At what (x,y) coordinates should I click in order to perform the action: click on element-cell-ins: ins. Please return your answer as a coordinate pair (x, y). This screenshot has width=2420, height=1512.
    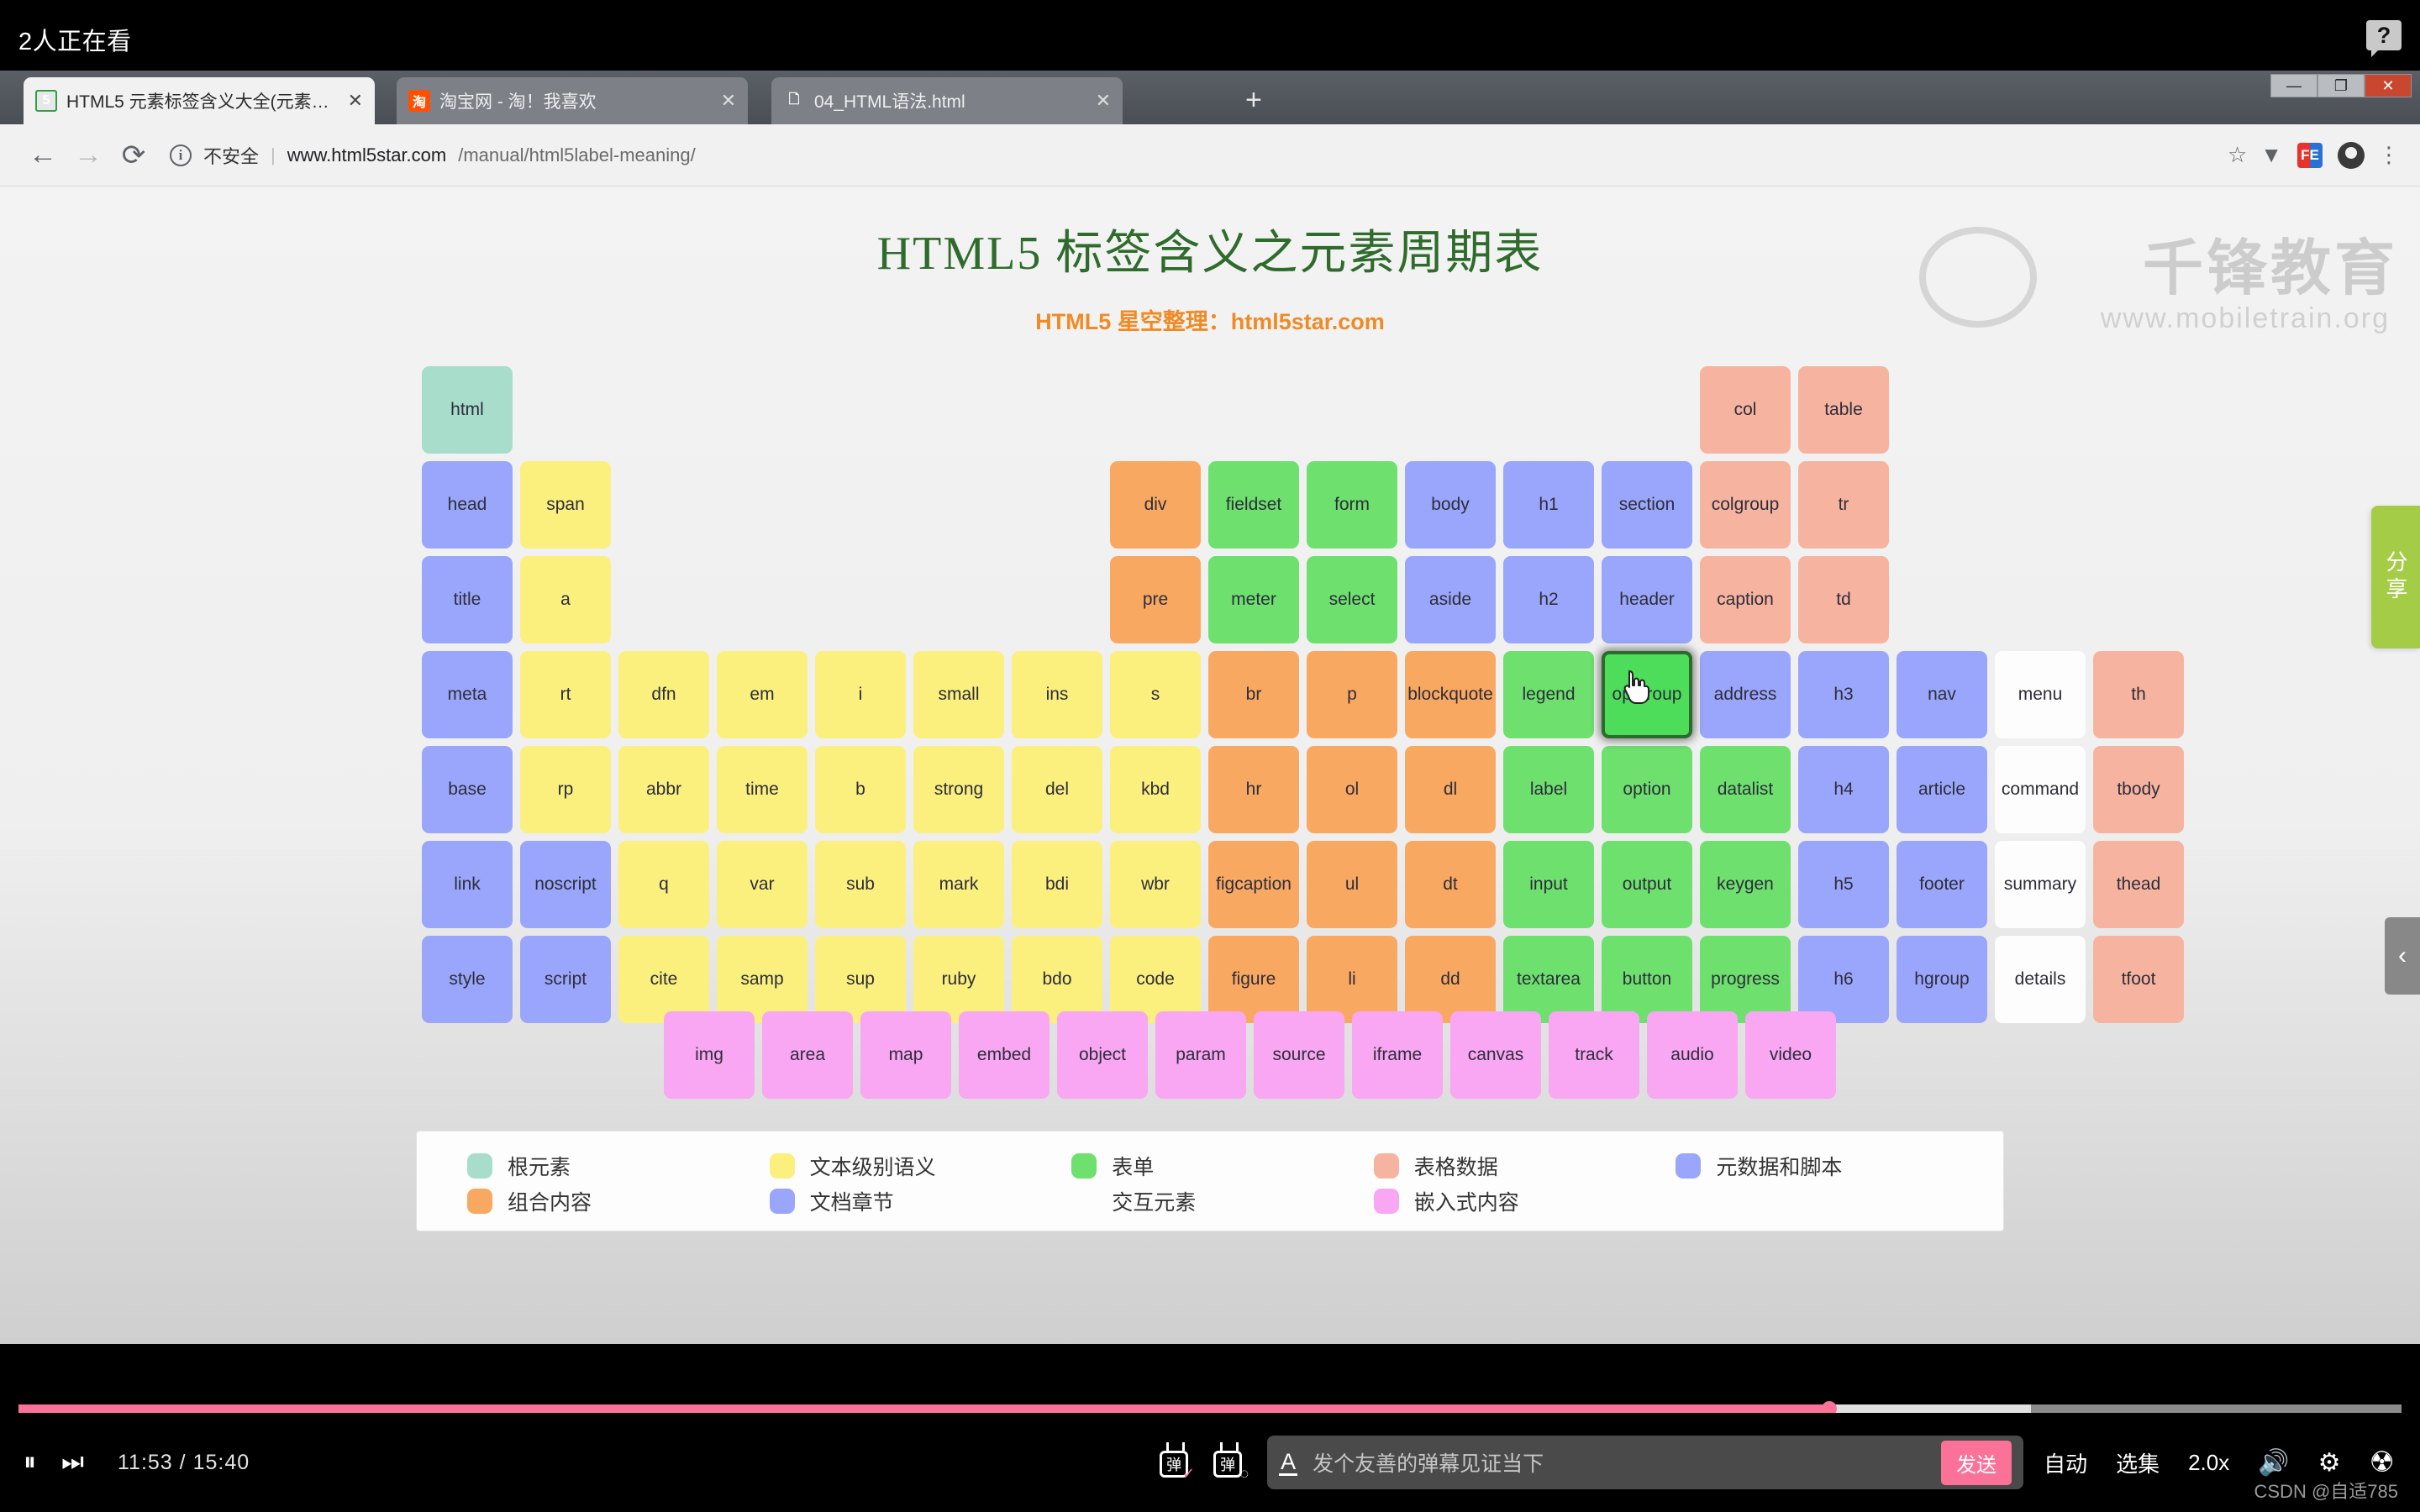
    Looking at the image, I should click on (1057, 694).